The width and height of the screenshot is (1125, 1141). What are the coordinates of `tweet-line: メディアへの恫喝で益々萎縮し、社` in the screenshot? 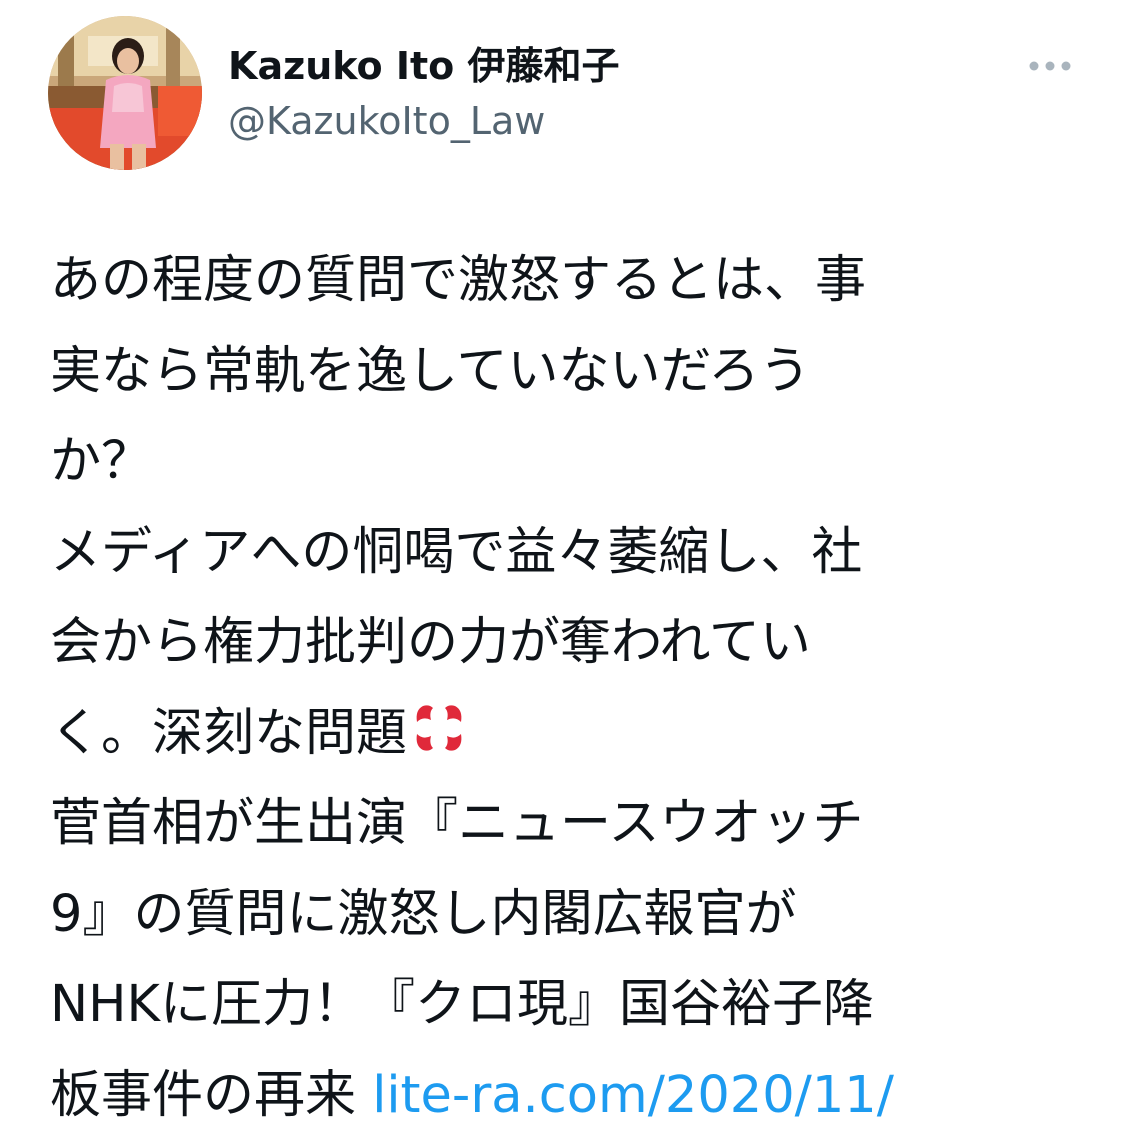 It's located at (570, 553).